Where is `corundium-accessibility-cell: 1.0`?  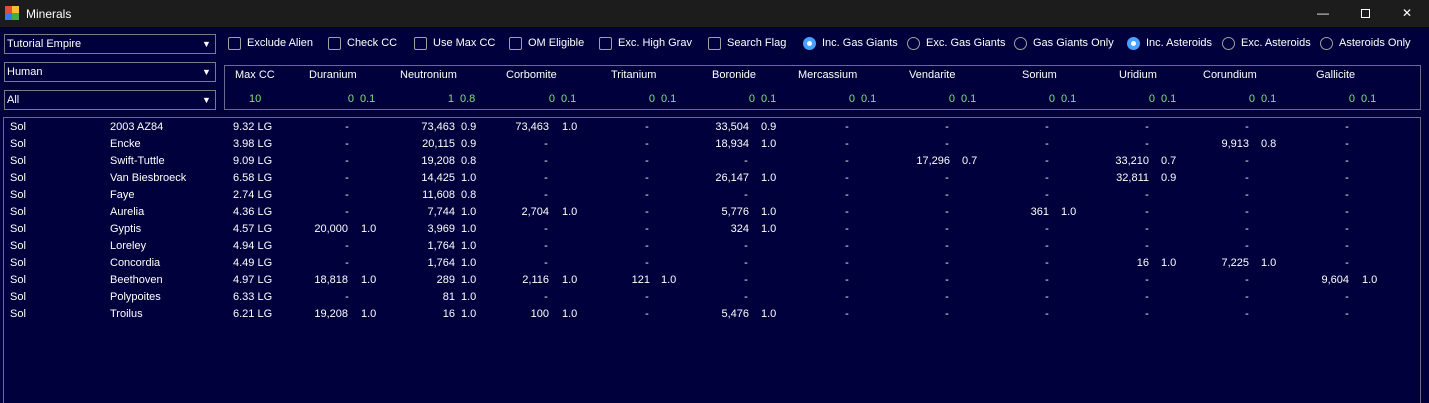 corundium-accessibility-cell: 1.0 is located at coordinates (1268, 263).